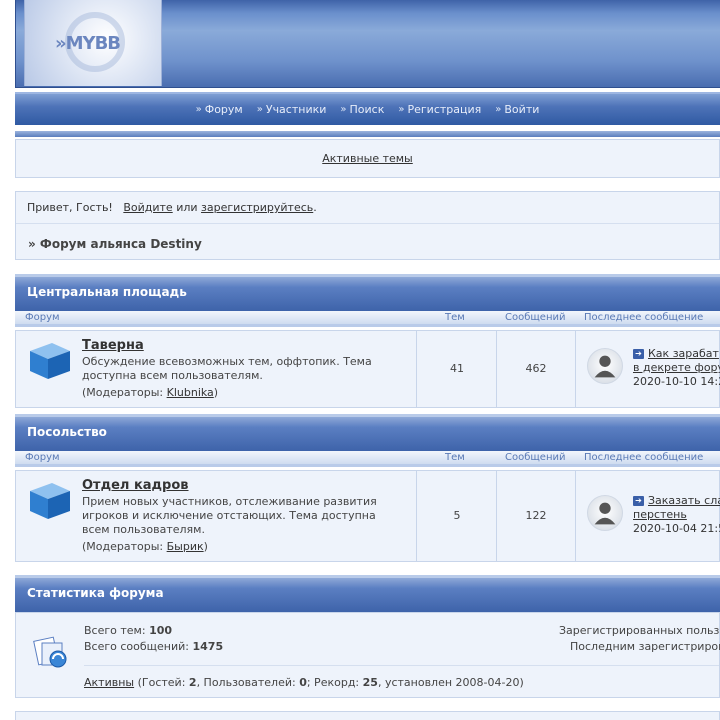 The width and height of the screenshot is (720, 720). Describe the element at coordinates (370, 682) in the screenshot. I see `stat-value: 25` at that location.